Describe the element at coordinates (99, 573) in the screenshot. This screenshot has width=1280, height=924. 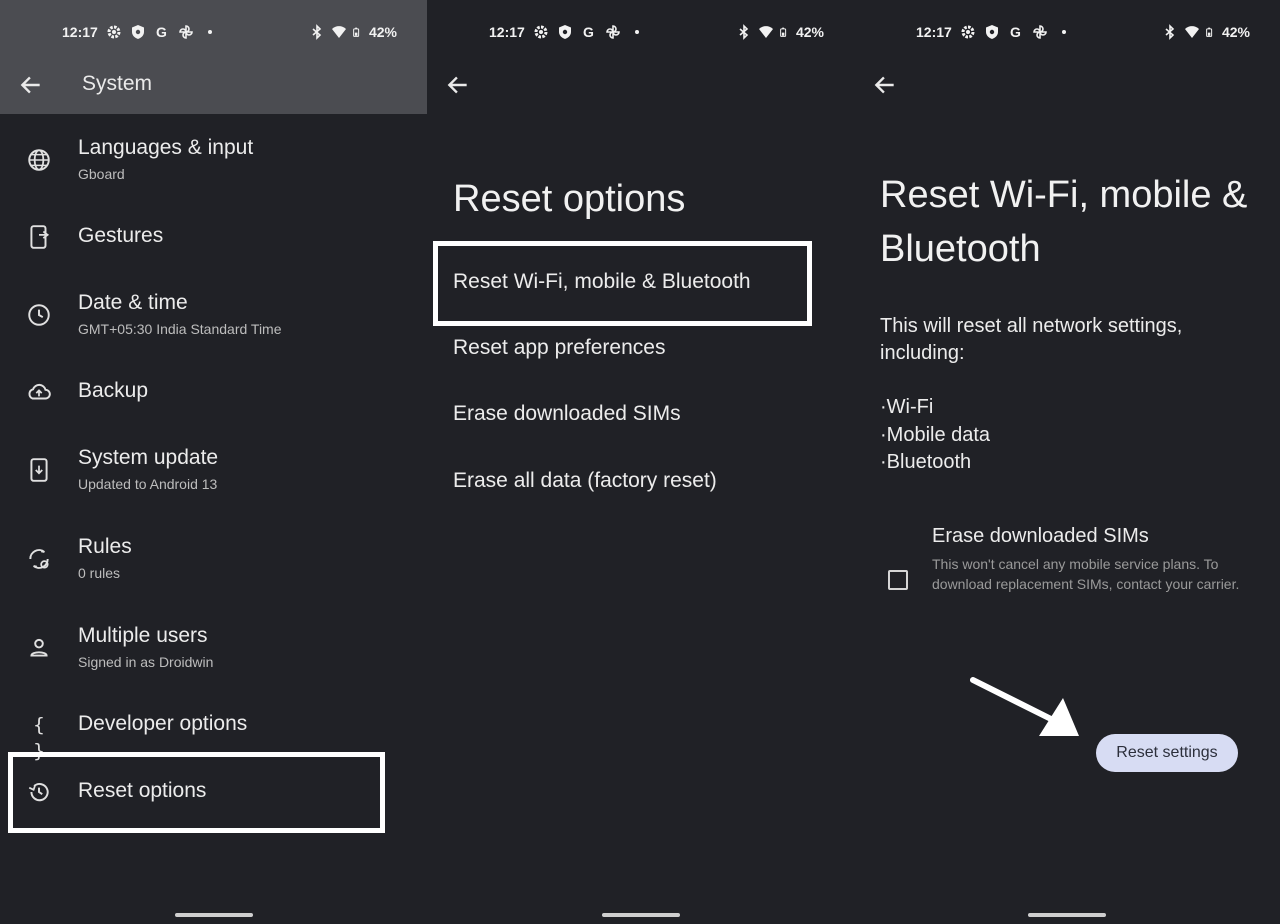
I see `settings-item-subtitle: 0 rules` at that location.